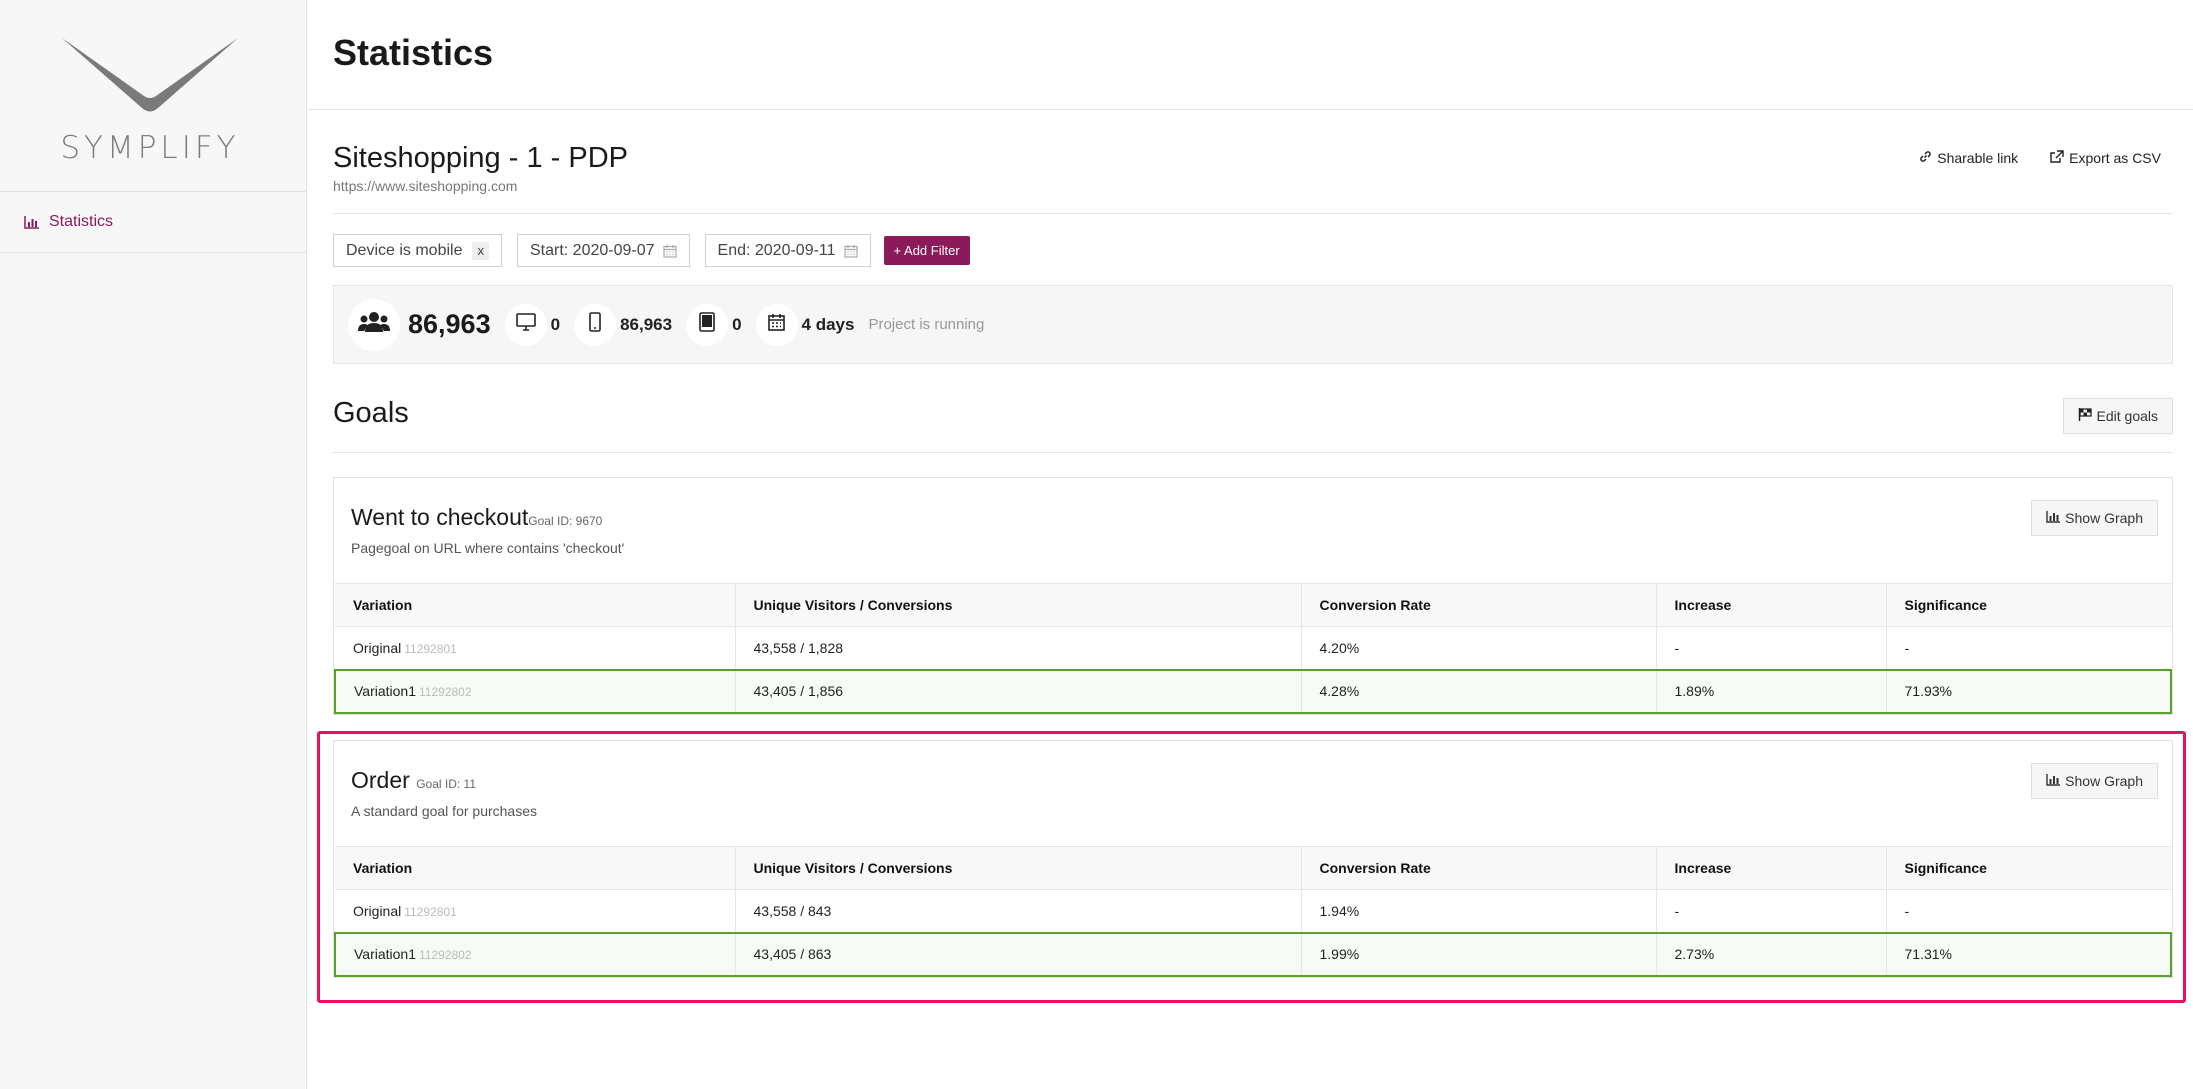  Describe the element at coordinates (1018, 648) in the screenshot. I see `visitors-conversions: 43,558 / 1,828` at that location.